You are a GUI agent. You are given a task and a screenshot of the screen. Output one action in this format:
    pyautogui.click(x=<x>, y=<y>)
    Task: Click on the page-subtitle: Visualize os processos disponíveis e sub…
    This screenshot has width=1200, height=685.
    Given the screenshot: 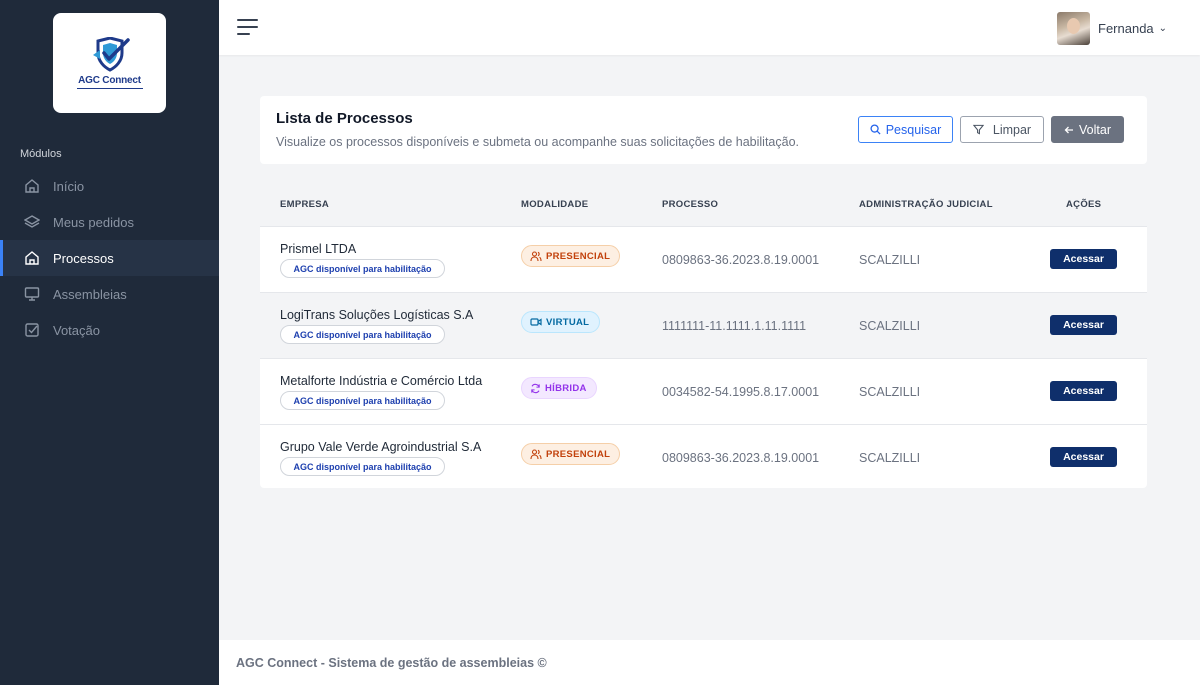 What is the action you would take?
    pyautogui.click(x=537, y=142)
    